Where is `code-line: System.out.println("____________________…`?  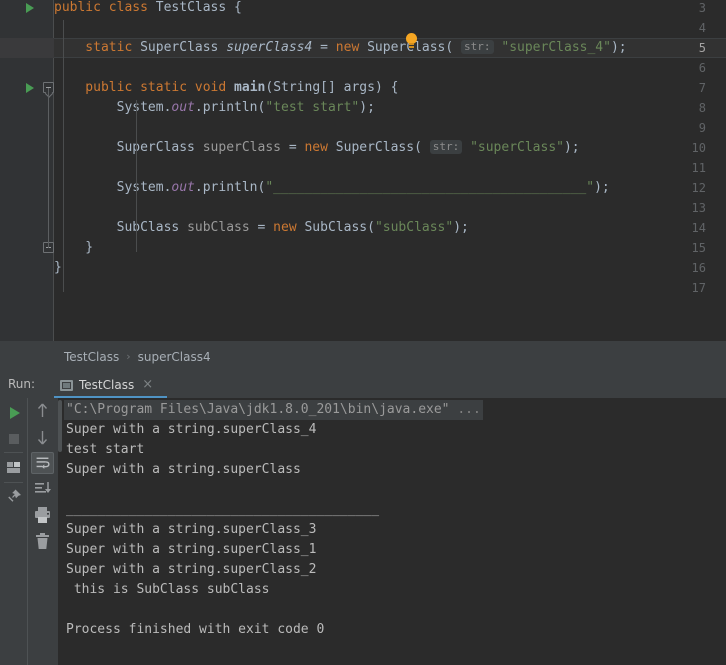 code-line: System.out.println("____________________… is located at coordinates (332, 188).